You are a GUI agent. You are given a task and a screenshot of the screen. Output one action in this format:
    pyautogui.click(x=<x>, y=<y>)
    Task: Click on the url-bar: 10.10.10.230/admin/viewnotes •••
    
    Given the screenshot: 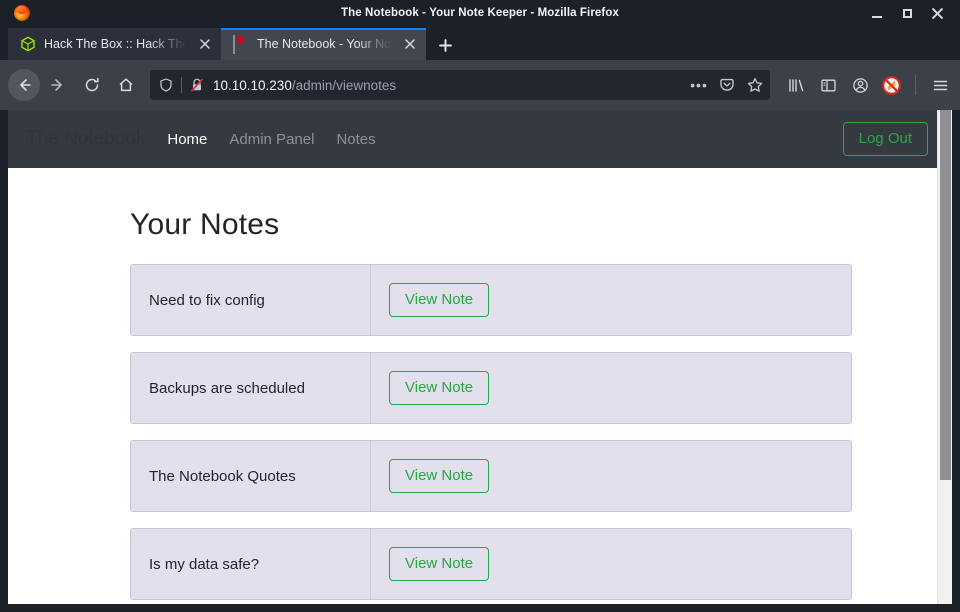 What is the action you would take?
    pyautogui.click(x=460, y=85)
    